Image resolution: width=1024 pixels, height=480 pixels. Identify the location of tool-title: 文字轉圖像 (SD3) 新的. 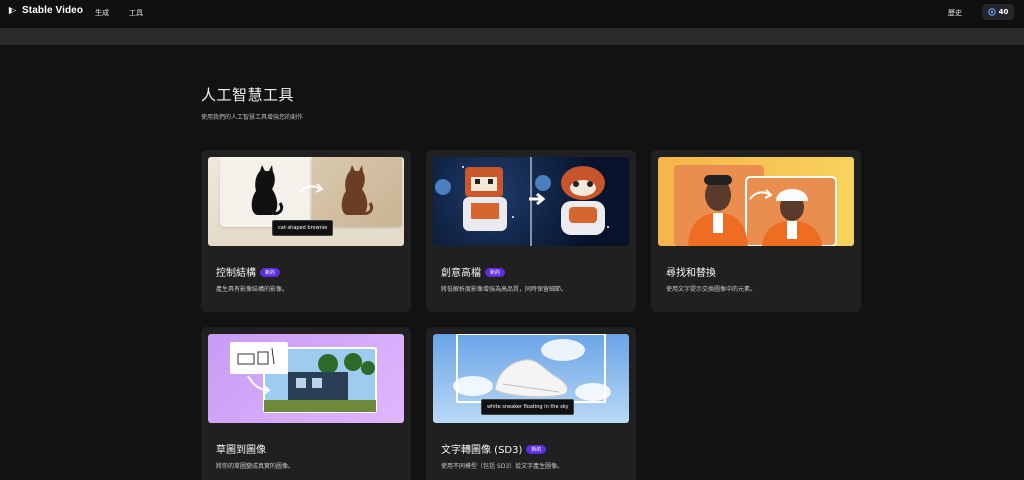
(494, 448).